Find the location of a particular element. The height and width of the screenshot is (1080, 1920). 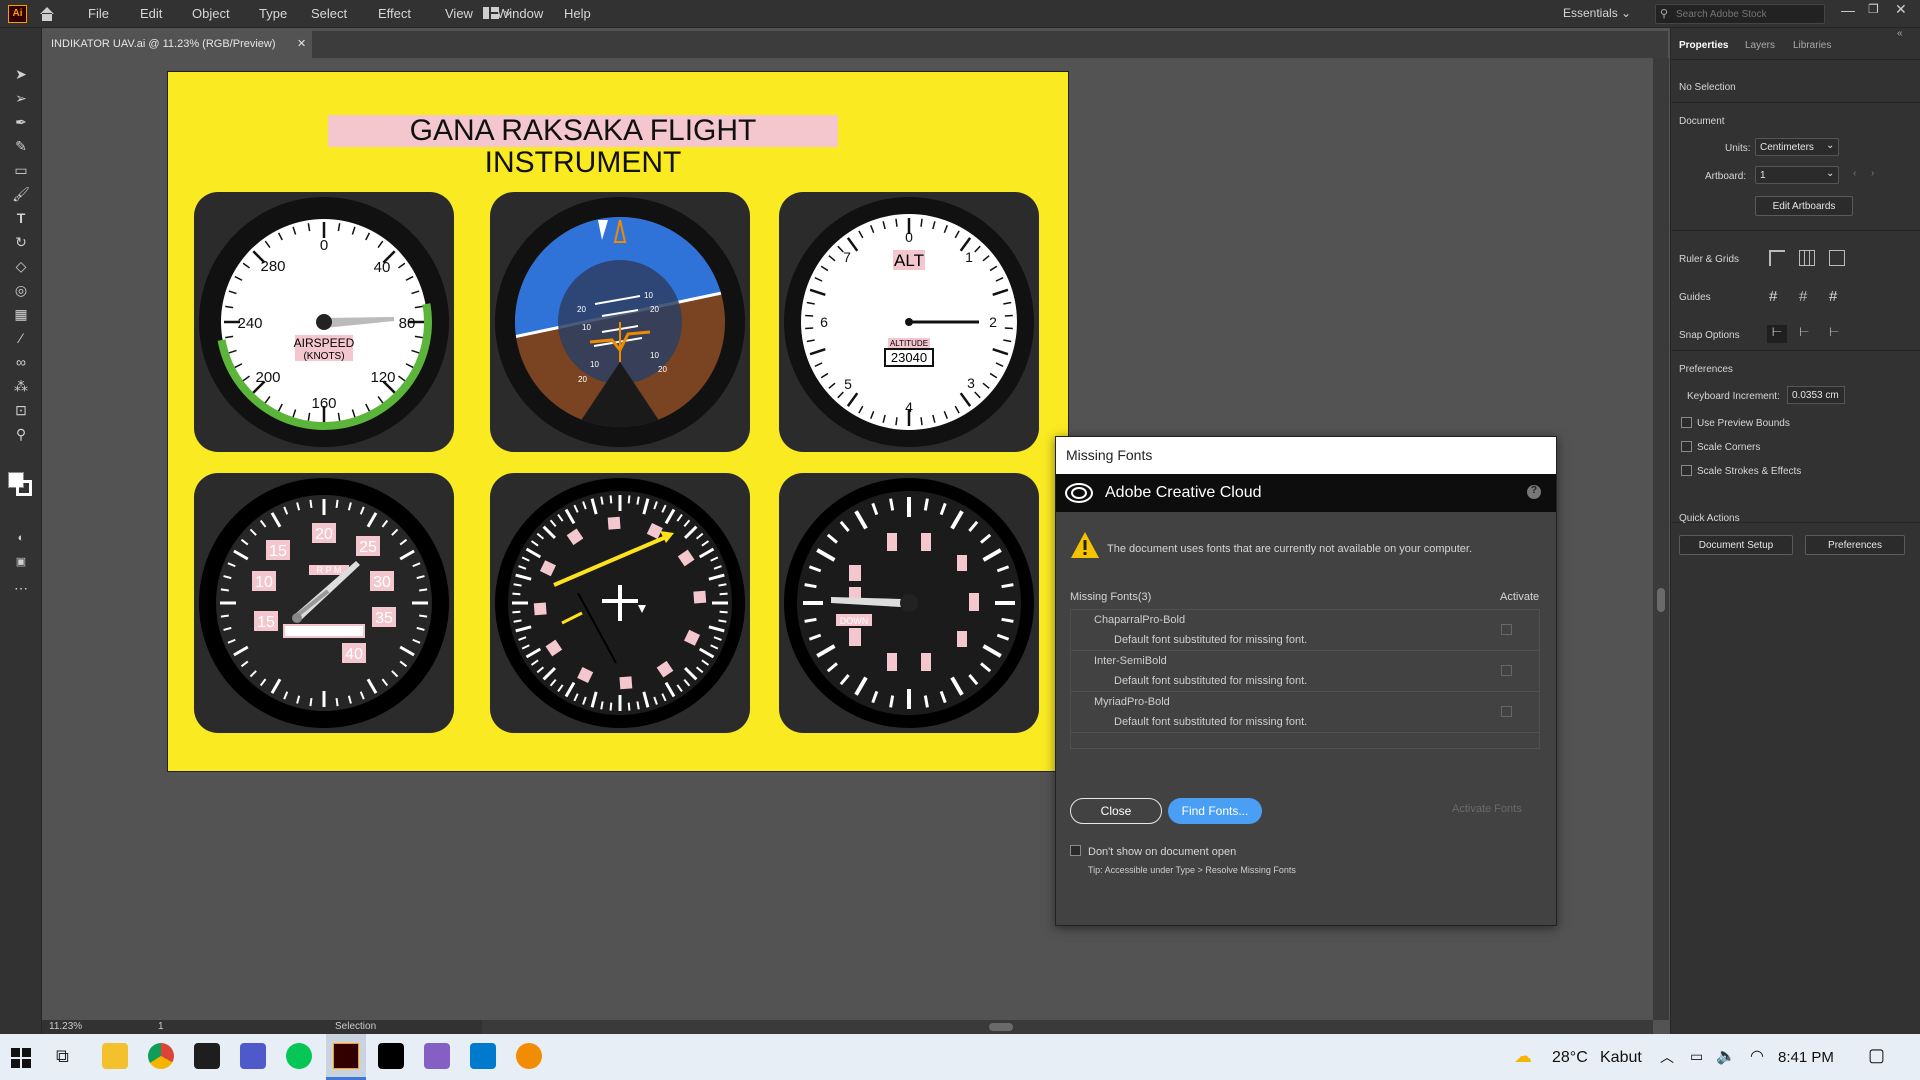

intellij-icon is located at coordinates (391, 1056).